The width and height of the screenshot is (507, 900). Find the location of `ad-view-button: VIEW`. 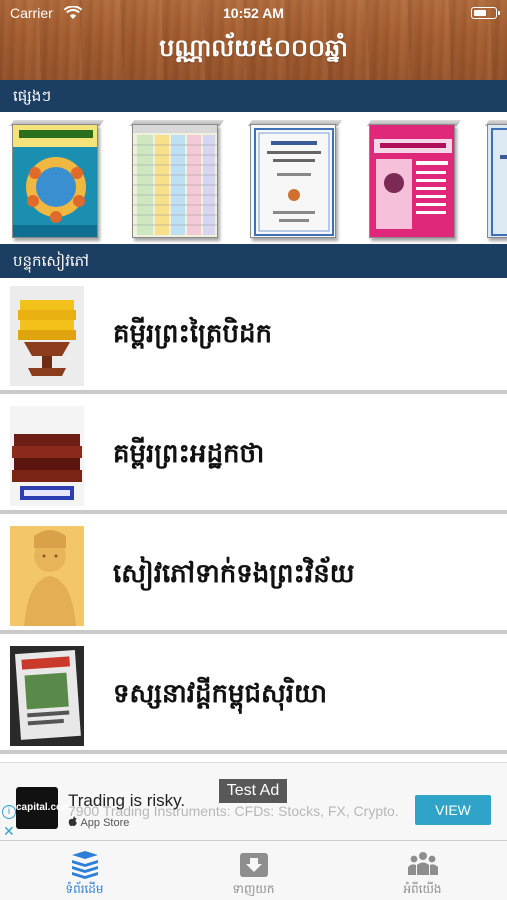

ad-view-button: VIEW is located at coordinates (453, 810).